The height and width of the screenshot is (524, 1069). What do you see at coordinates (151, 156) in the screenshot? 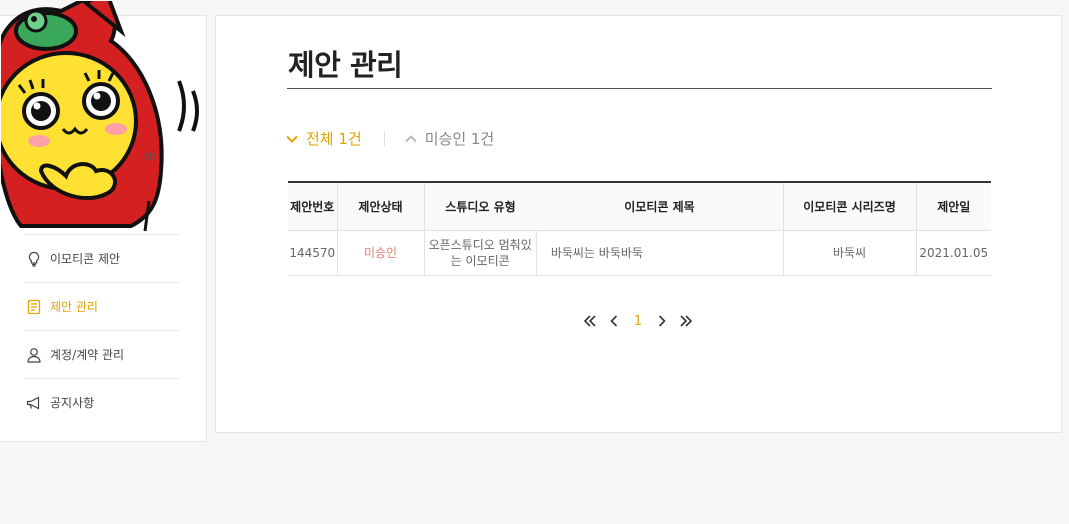
I see `account-email-partial: m` at bounding box center [151, 156].